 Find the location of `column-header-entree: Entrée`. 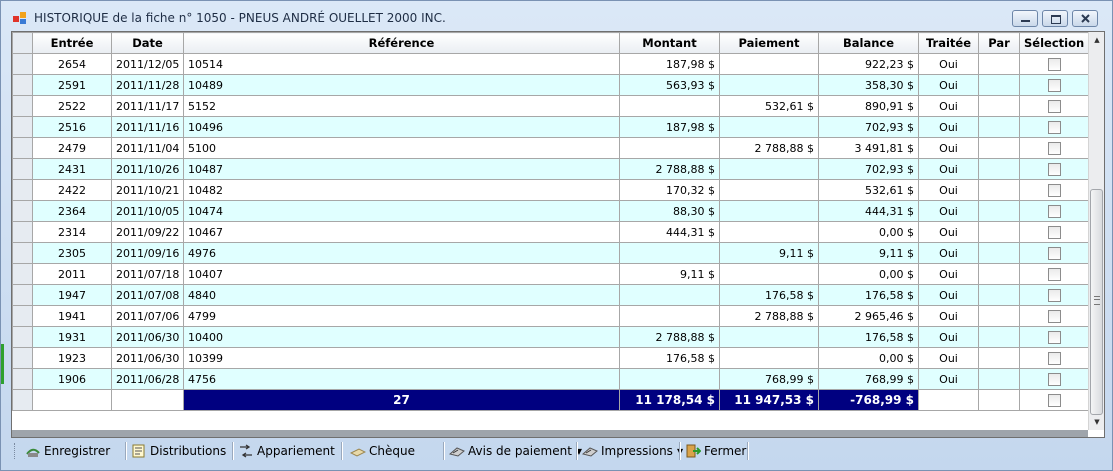

column-header-entree: Entrée is located at coordinates (72, 43).